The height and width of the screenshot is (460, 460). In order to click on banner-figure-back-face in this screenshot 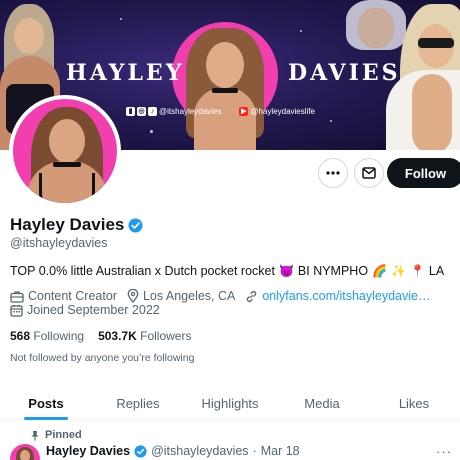, I will do `click(376, 28)`.